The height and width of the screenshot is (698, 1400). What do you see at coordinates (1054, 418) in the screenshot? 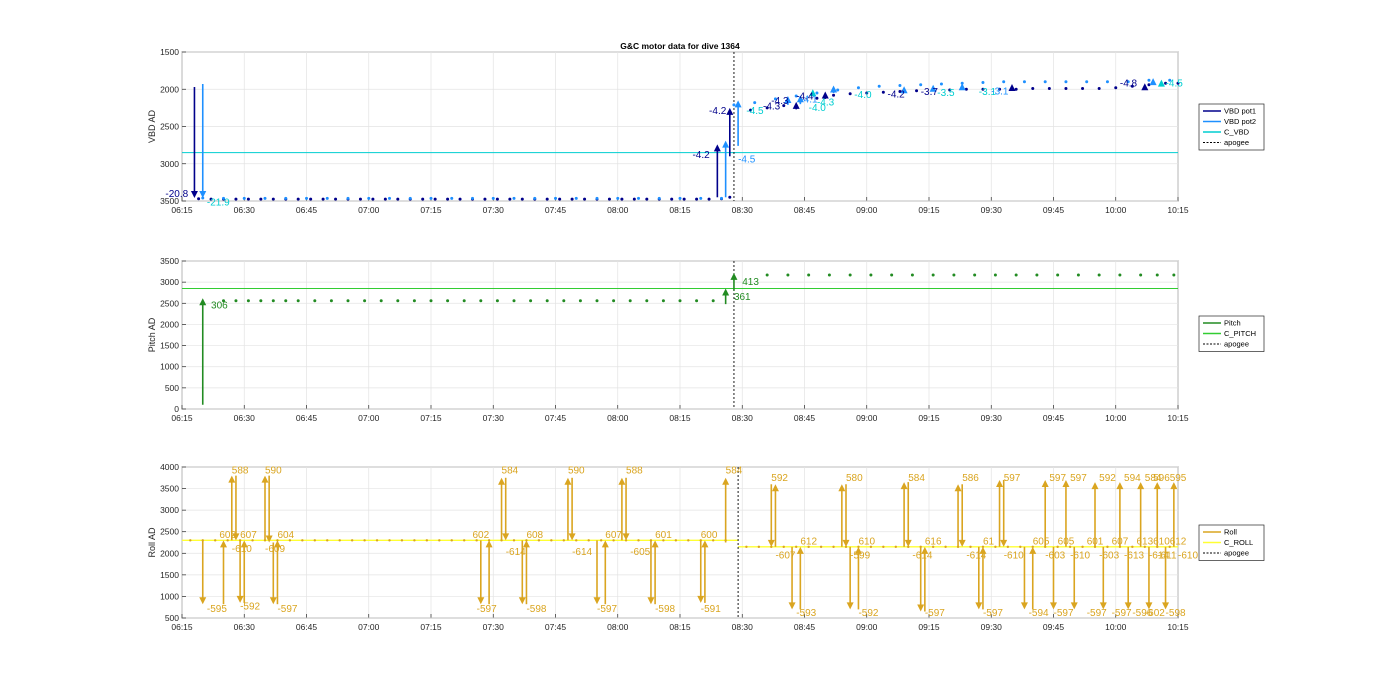
I see `x-tick-label: 09:45` at bounding box center [1054, 418].